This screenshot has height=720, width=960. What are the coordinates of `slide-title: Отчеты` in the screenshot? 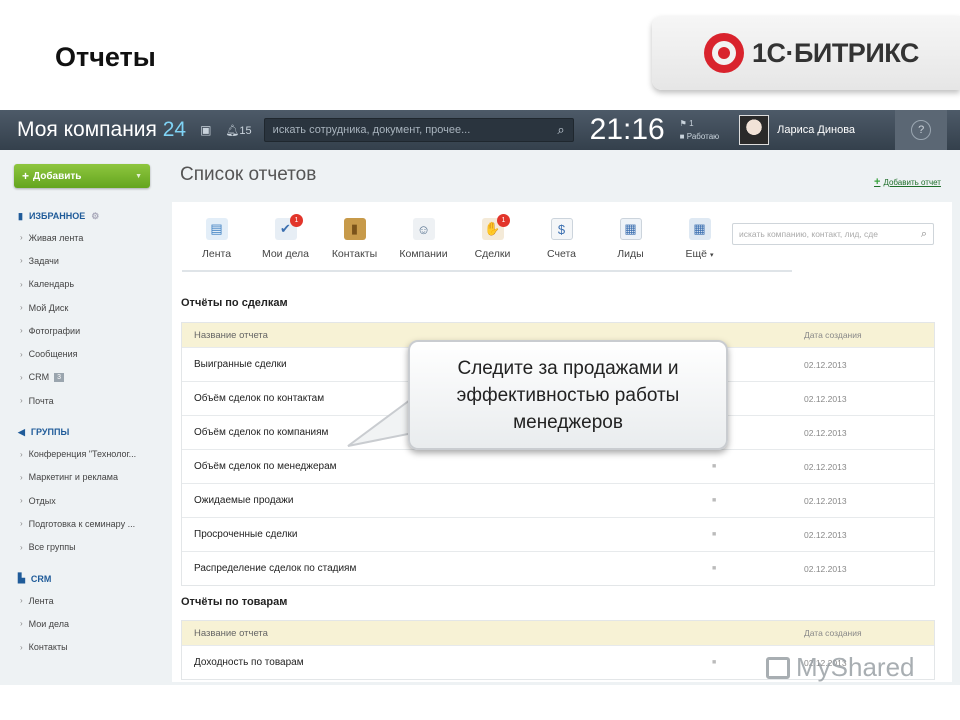 It's located at (105, 57).